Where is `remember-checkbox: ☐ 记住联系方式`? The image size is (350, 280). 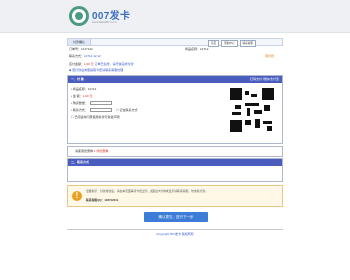 remember-checkbox: ☐ 记住联系方式 is located at coordinates (127, 110).